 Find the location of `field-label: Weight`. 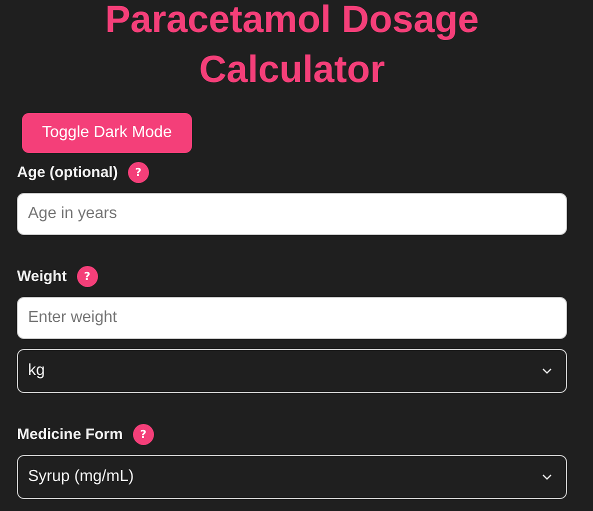

field-label: Weight is located at coordinates (42, 276).